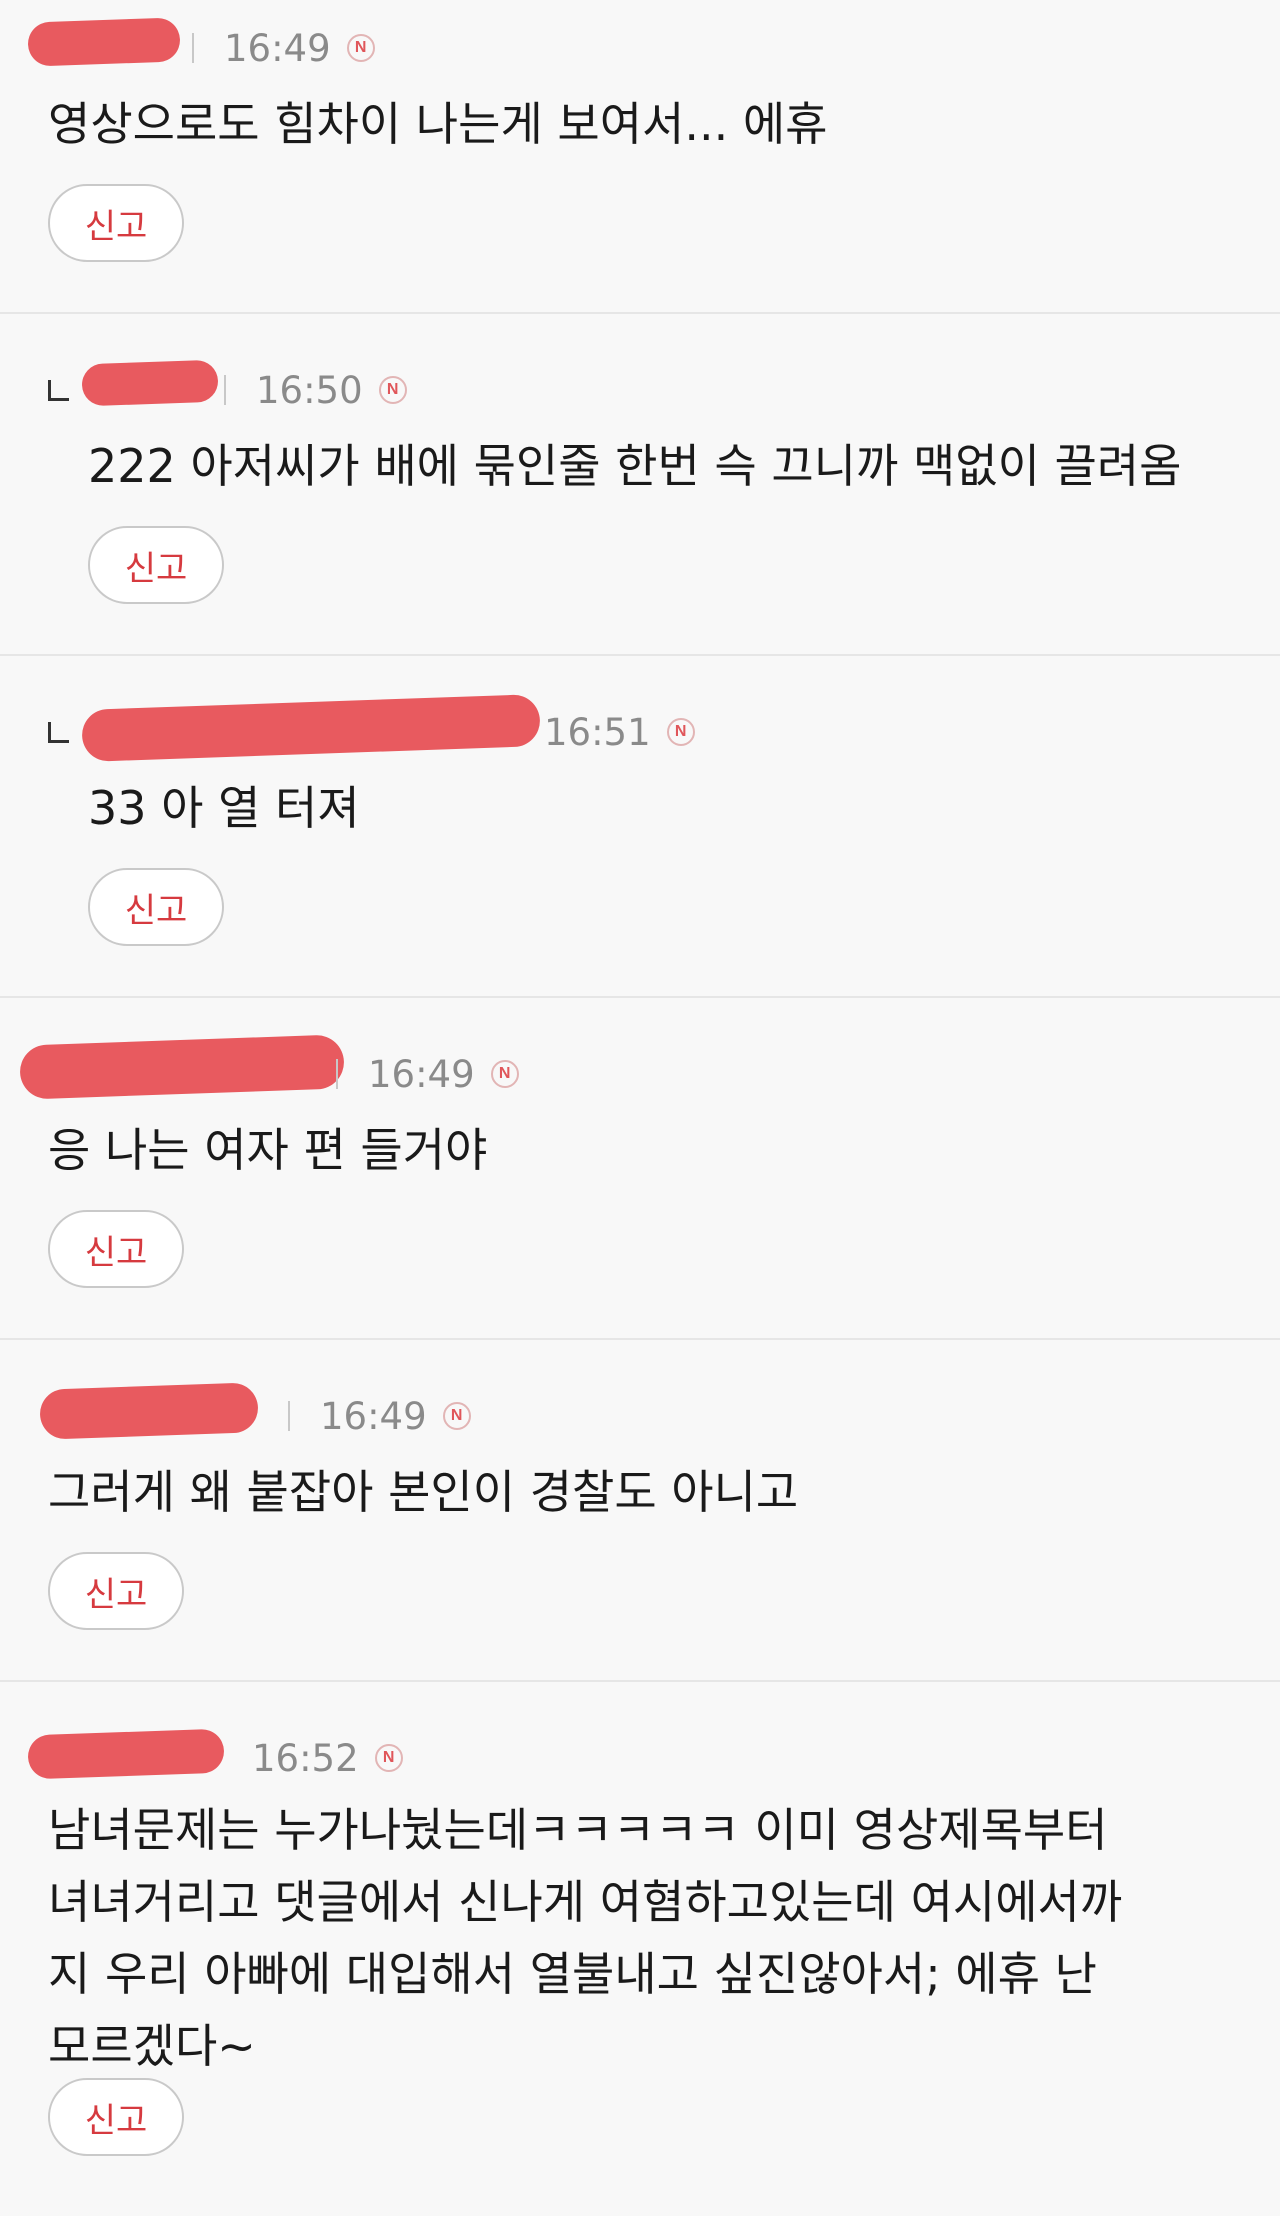 This screenshot has height=2216, width=1280. Describe the element at coordinates (597, 732) in the screenshot. I see `comment-time: 16:51` at that location.